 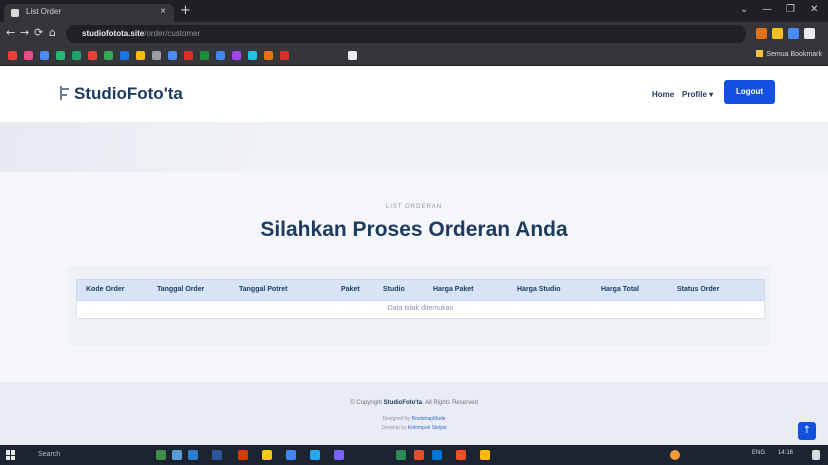 I want to click on column-header: Harga Paket, so click(x=453, y=289).